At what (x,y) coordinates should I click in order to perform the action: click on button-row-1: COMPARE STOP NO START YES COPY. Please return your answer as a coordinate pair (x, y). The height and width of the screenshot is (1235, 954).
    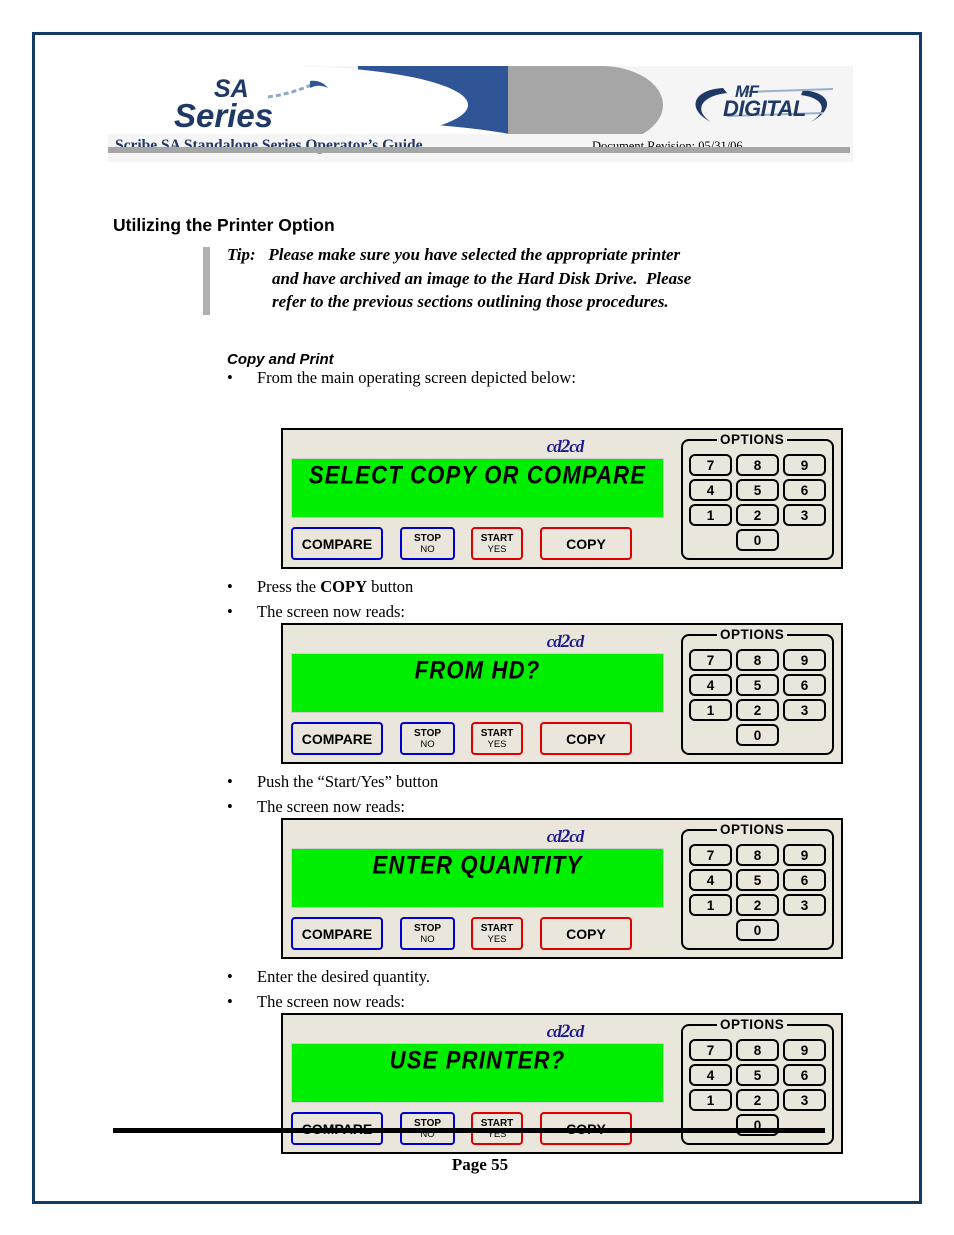
    Looking at the image, I should click on (478, 544).